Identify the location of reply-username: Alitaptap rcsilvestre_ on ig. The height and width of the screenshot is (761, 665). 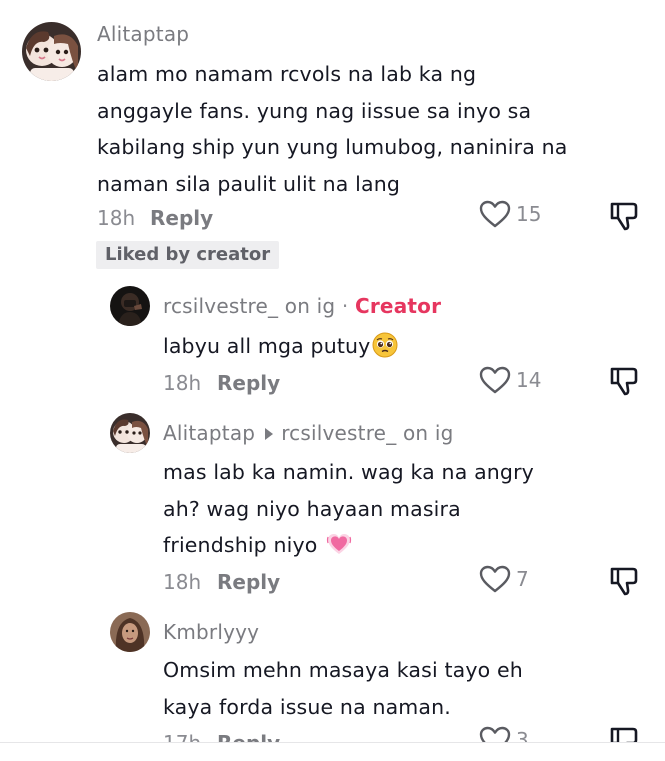
(308, 433).